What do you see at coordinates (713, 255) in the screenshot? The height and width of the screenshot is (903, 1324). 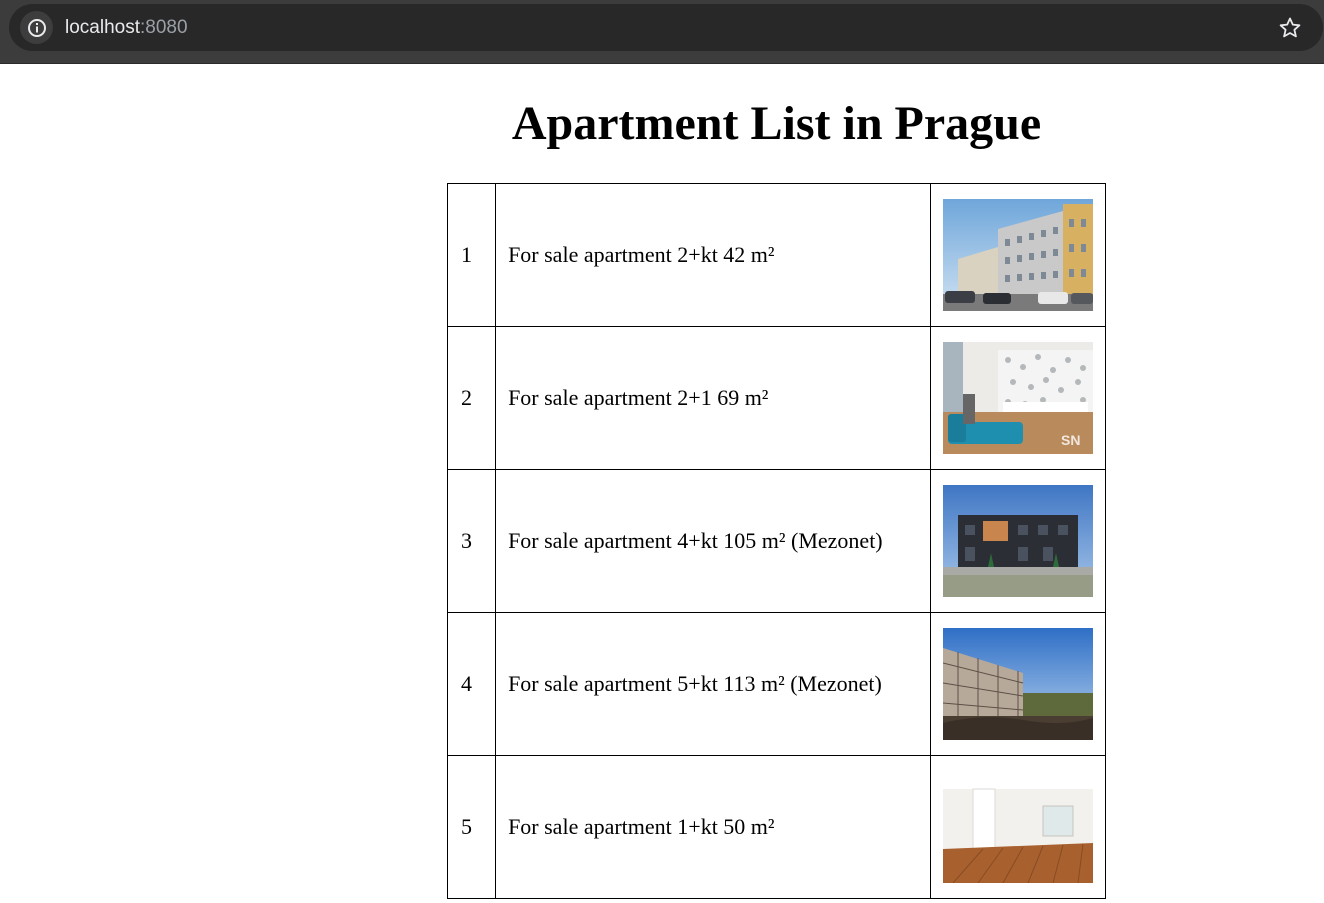 I see `row-description: For sale apartment 2+kt 42 m²` at bounding box center [713, 255].